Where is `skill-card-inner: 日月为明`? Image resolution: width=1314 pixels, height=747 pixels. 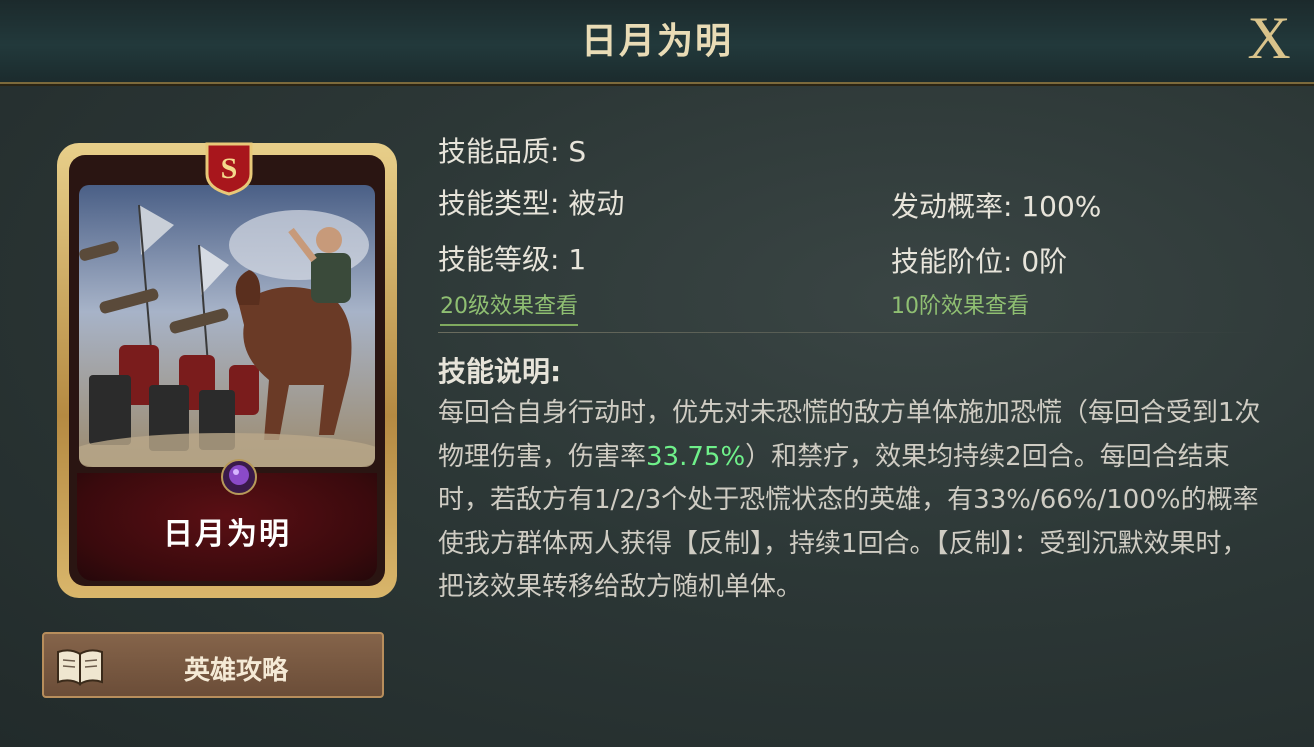
skill-card-inner: 日月为明 is located at coordinates (227, 370).